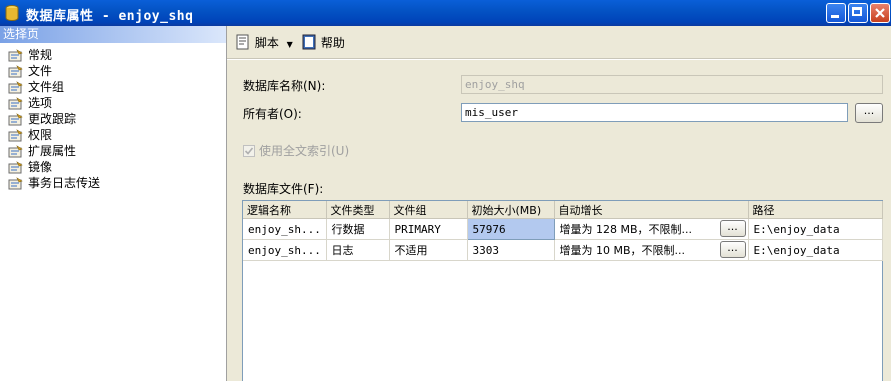  What do you see at coordinates (113, 55) in the screenshot?
I see `sidebar-item-general: 常规` at bounding box center [113, 55].